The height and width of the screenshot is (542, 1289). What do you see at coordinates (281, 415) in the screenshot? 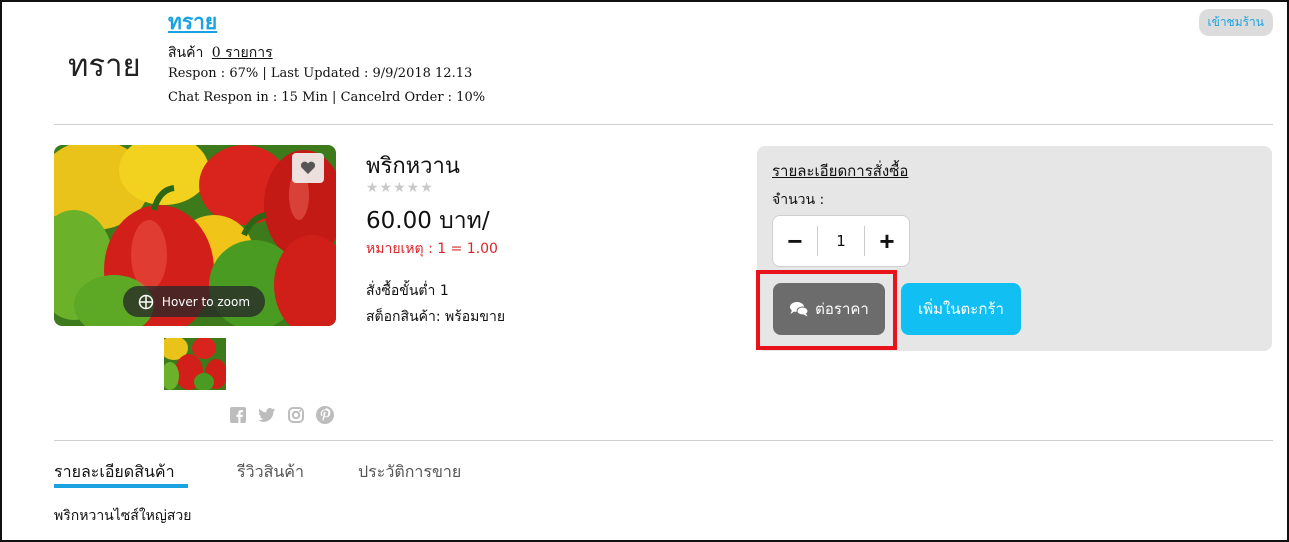
I see `social-share-icons` at bounding box center [281, 415].